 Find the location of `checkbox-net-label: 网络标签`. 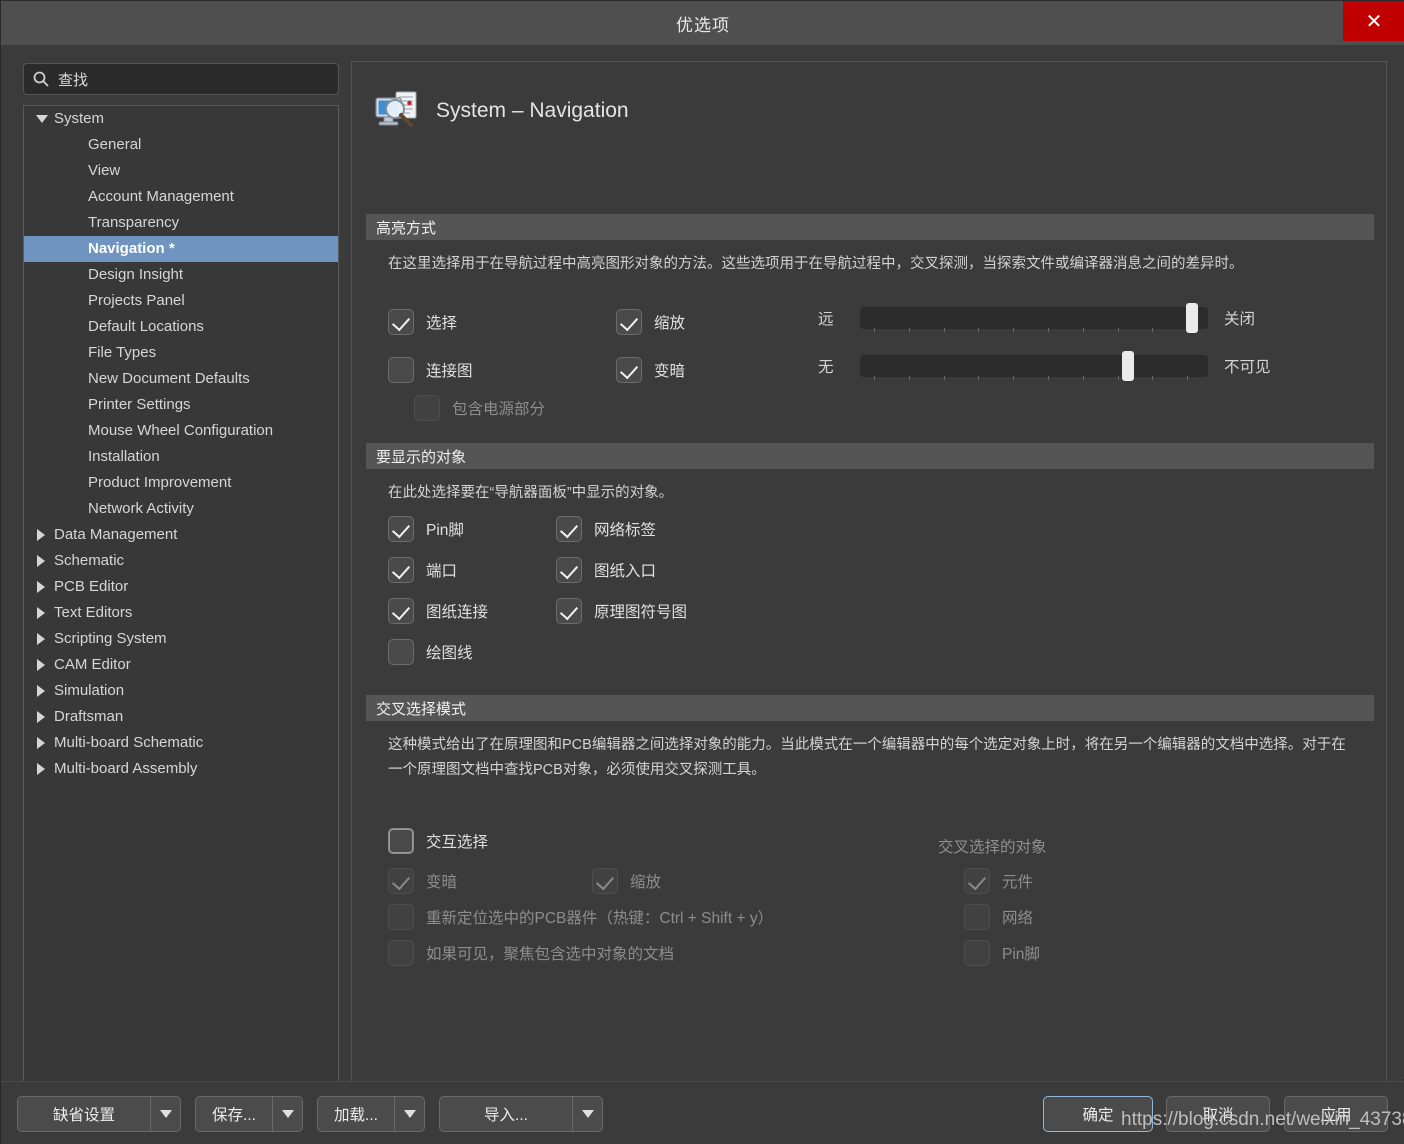

checkbox-net-label: 网络标签 is located at coordinates (606, 529).